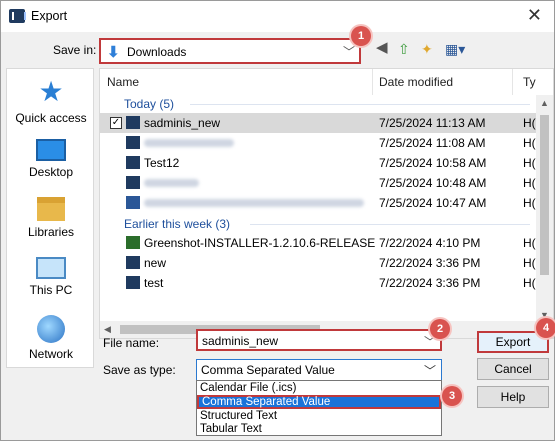  What do you see at coordinates (432, 143) in the screenshot?
I see `file-date: 7/25/2024 11:08 AM` at bounding box center [432, 143].